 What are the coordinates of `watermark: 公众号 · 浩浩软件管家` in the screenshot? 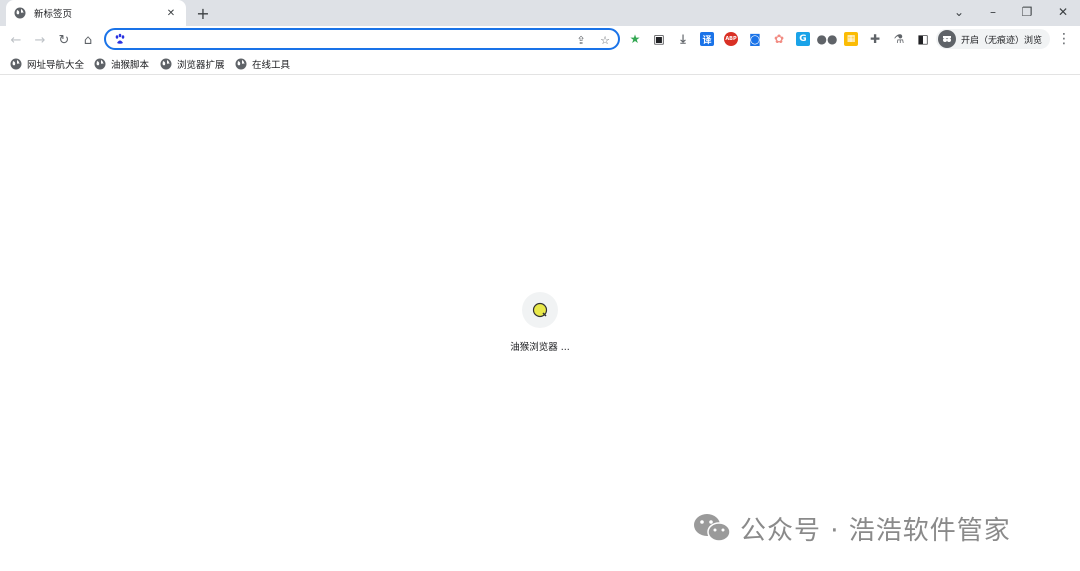 It's located at (851, 528).